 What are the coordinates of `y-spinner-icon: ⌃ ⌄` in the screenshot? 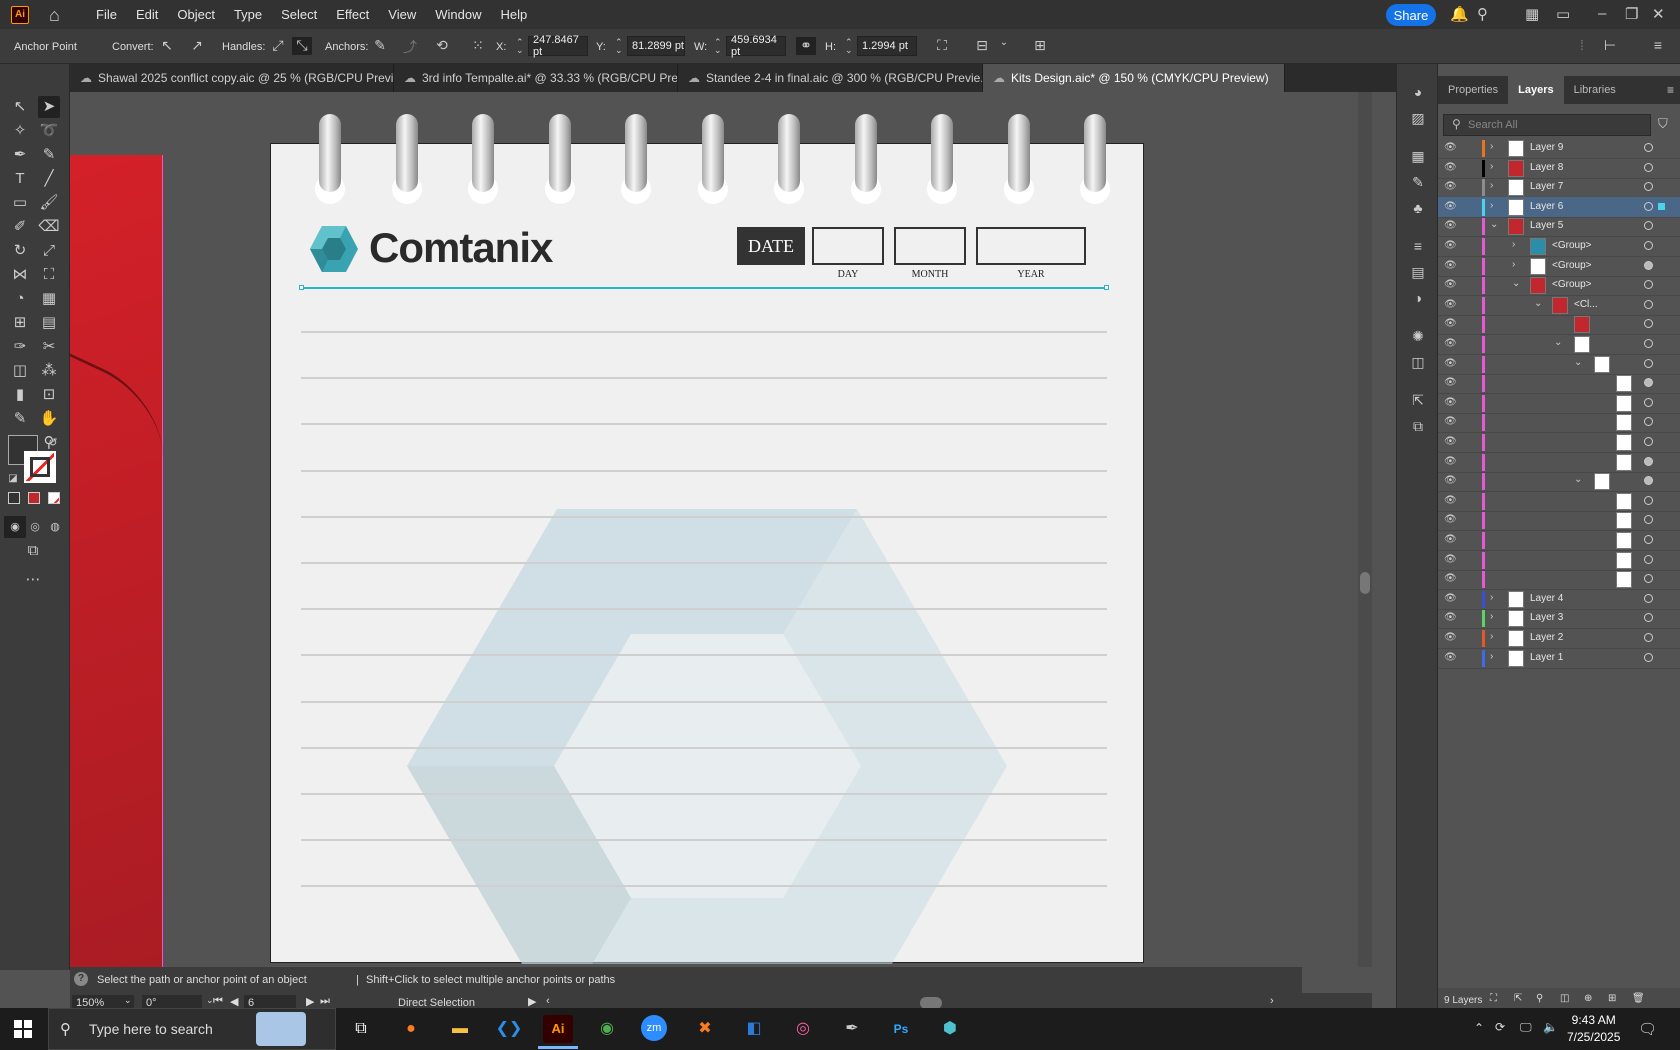 It's located at (619, 46).